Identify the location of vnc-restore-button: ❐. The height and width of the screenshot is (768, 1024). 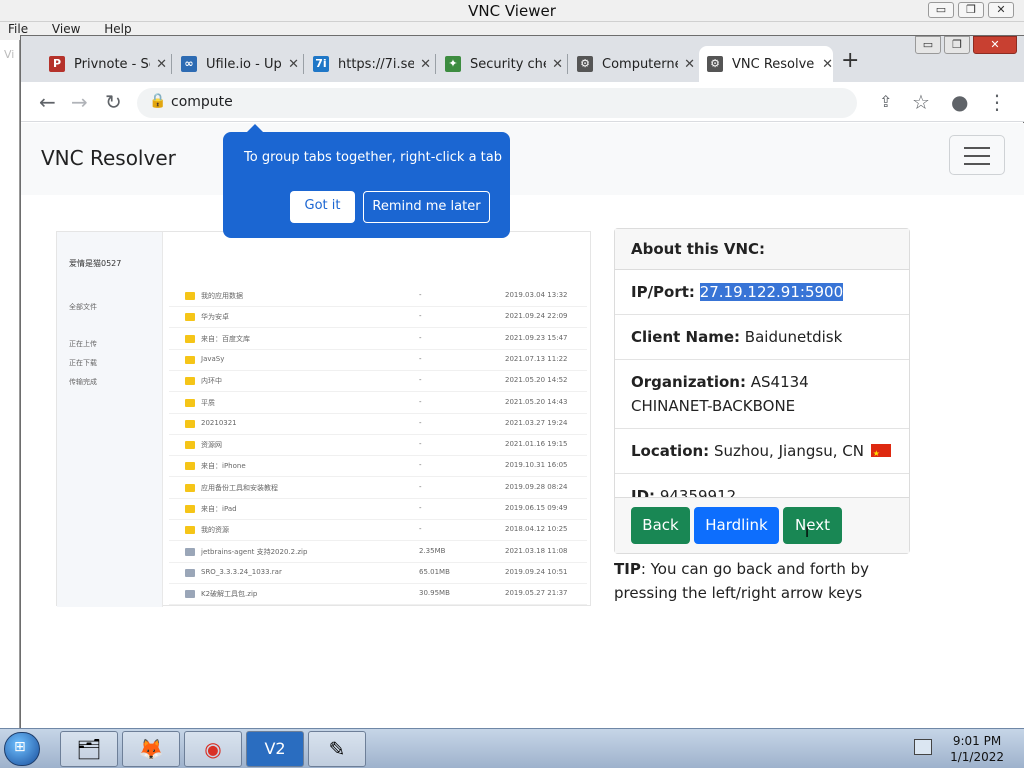
(971, 10).